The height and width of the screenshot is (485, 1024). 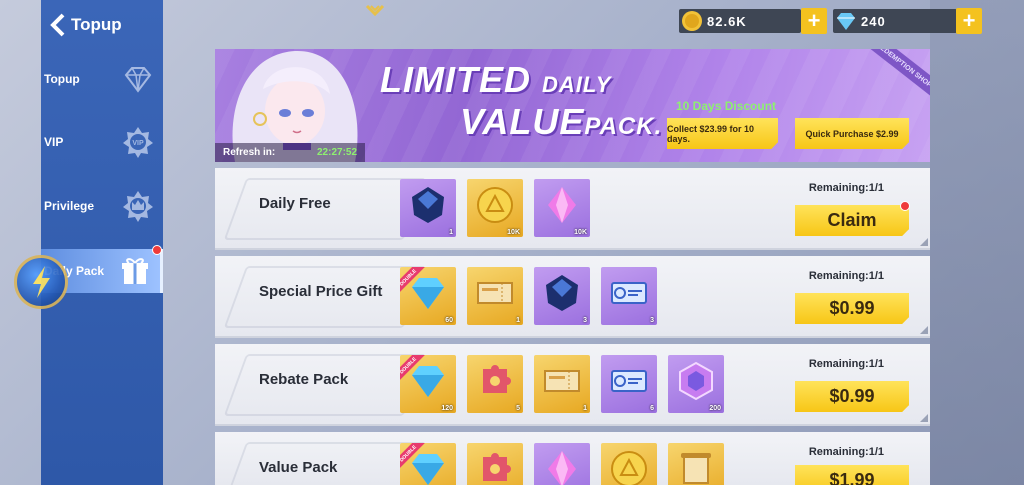 I want to click on item-dark-crystal: 3, so click(x=562, y=296).